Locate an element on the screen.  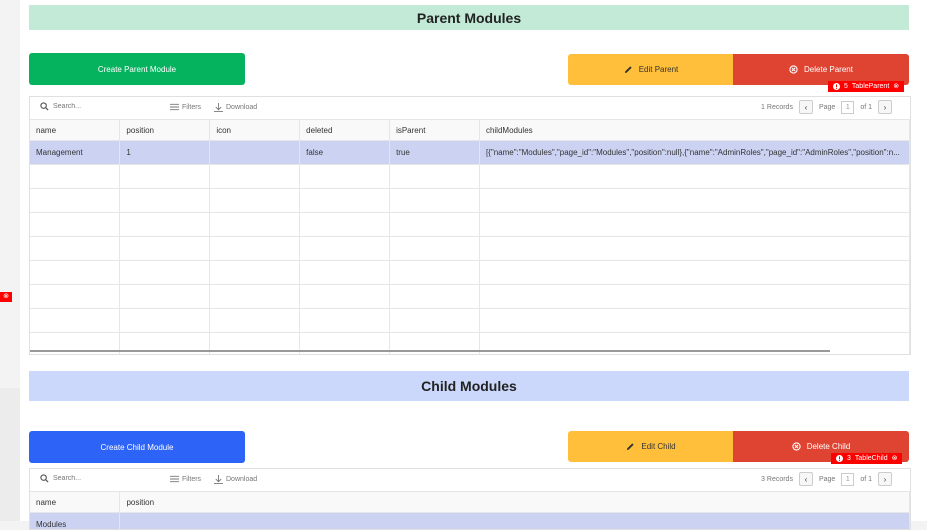
edit-child-button: Edit Child is located at coordinates (651, 446).